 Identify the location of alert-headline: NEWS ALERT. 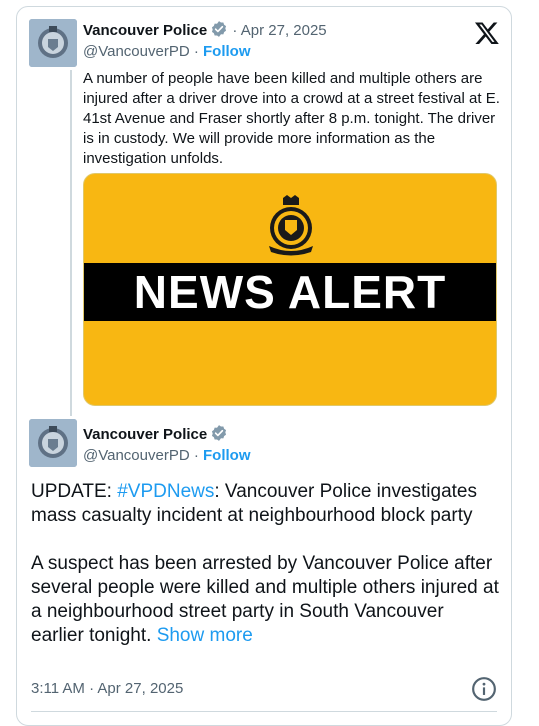
(290, 292).